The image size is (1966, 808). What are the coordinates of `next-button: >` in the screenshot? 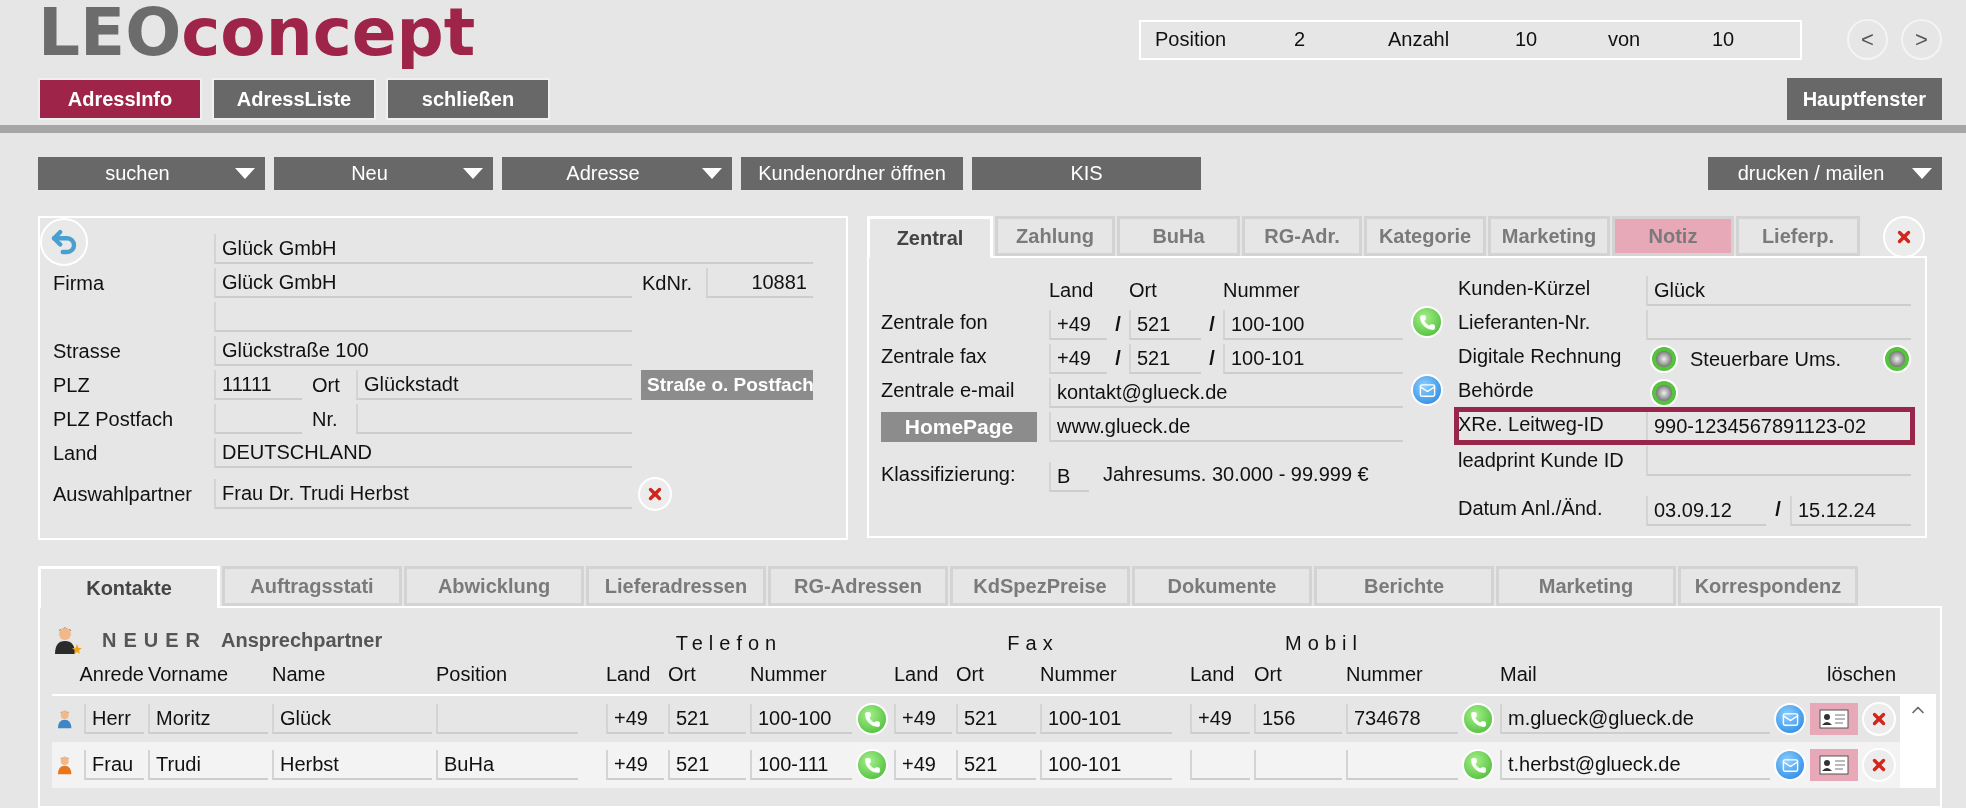 It's located at (1921, 39).